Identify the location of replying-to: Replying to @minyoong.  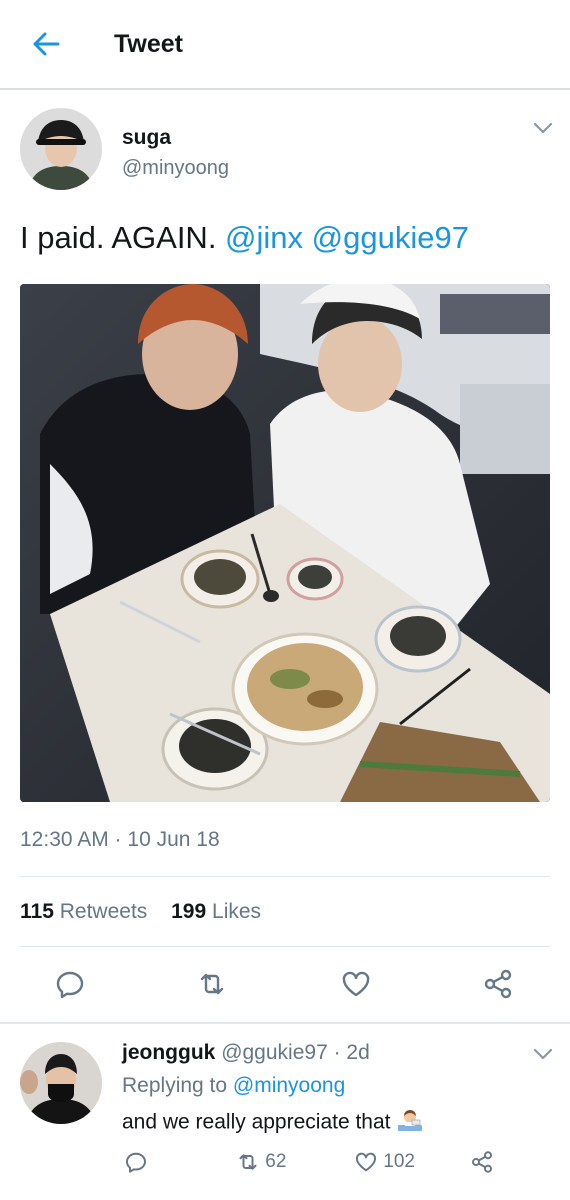
(233, 1086).